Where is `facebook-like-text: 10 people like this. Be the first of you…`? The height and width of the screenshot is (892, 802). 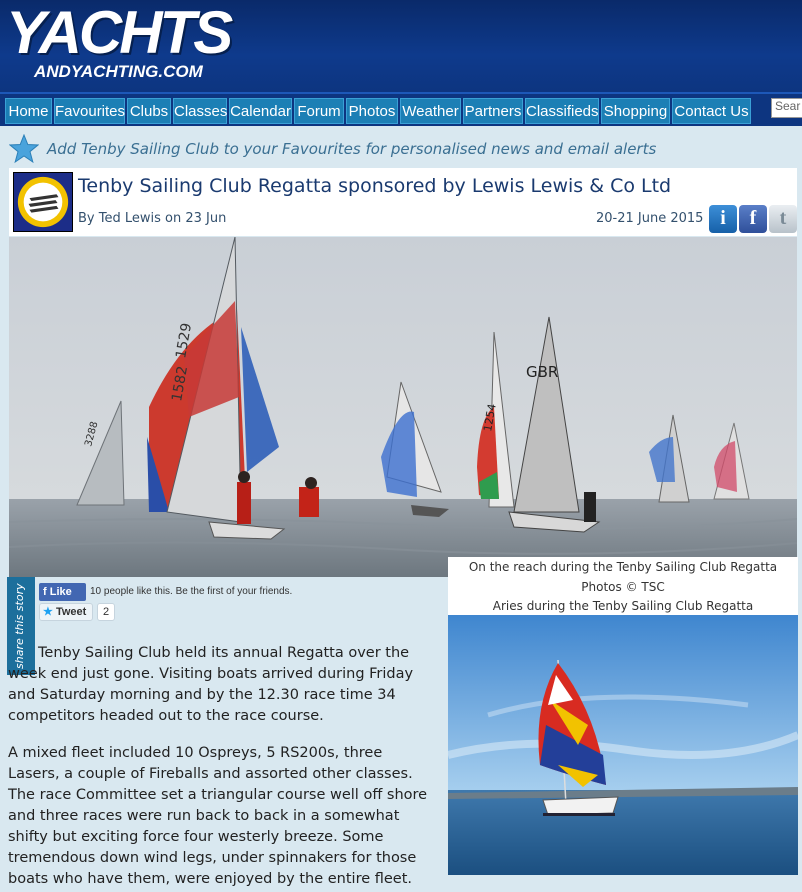
facebook-like-text: 10 people like this. Be the first of you… is located at coordinates (191, 591).